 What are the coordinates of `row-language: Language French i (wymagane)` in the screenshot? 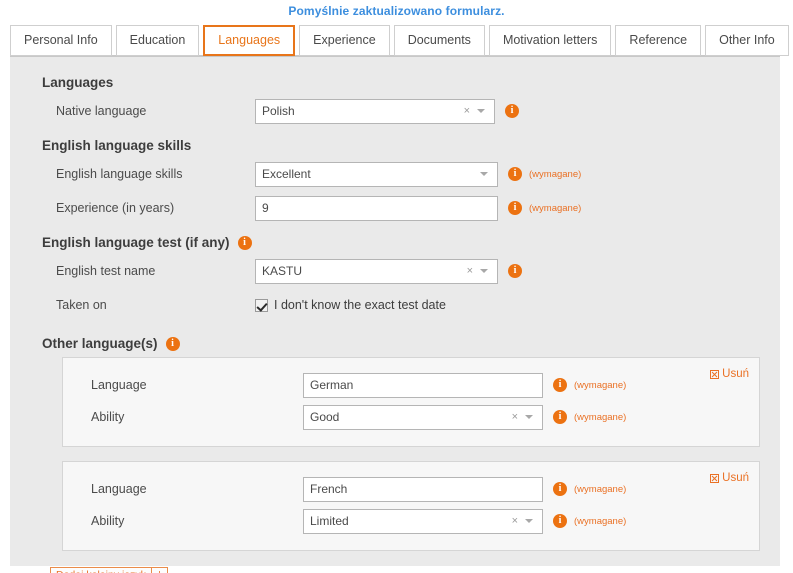 It's located at (411, 489).